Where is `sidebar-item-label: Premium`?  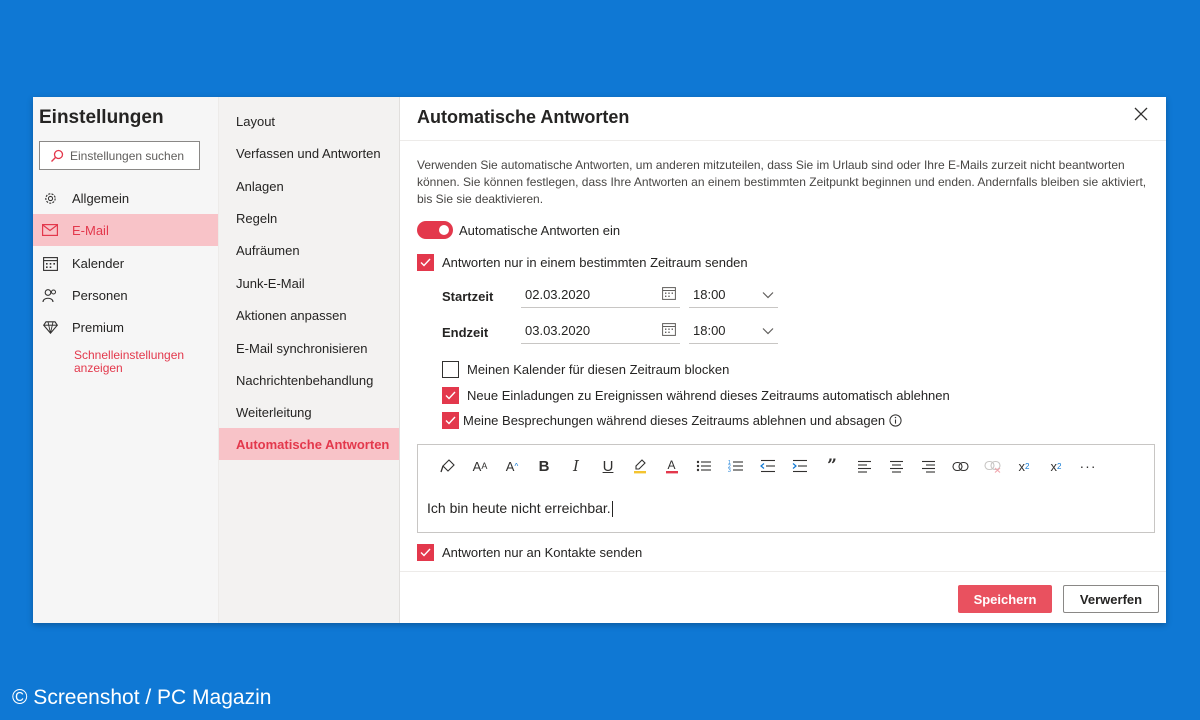 sidebar-item-label: Premium is located at coordinates (98, 327).